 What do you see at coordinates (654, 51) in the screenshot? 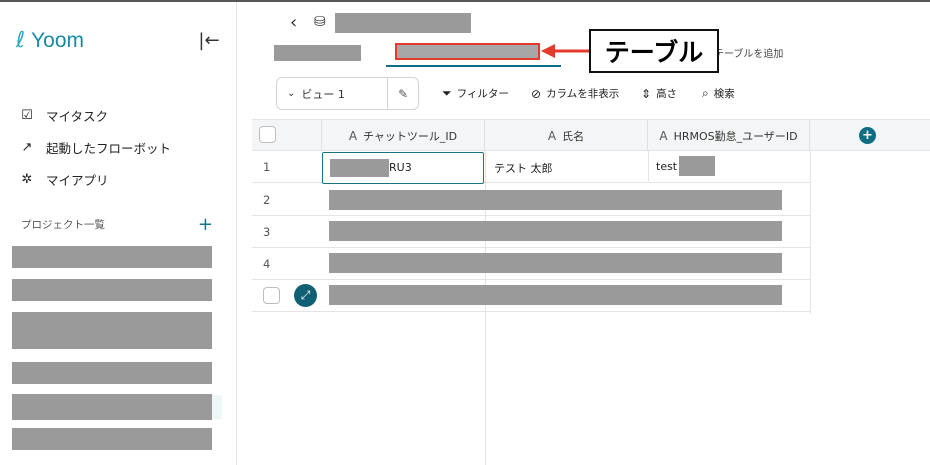
I see `annotation-callout: テーブル` at bounding box center [654, 51].